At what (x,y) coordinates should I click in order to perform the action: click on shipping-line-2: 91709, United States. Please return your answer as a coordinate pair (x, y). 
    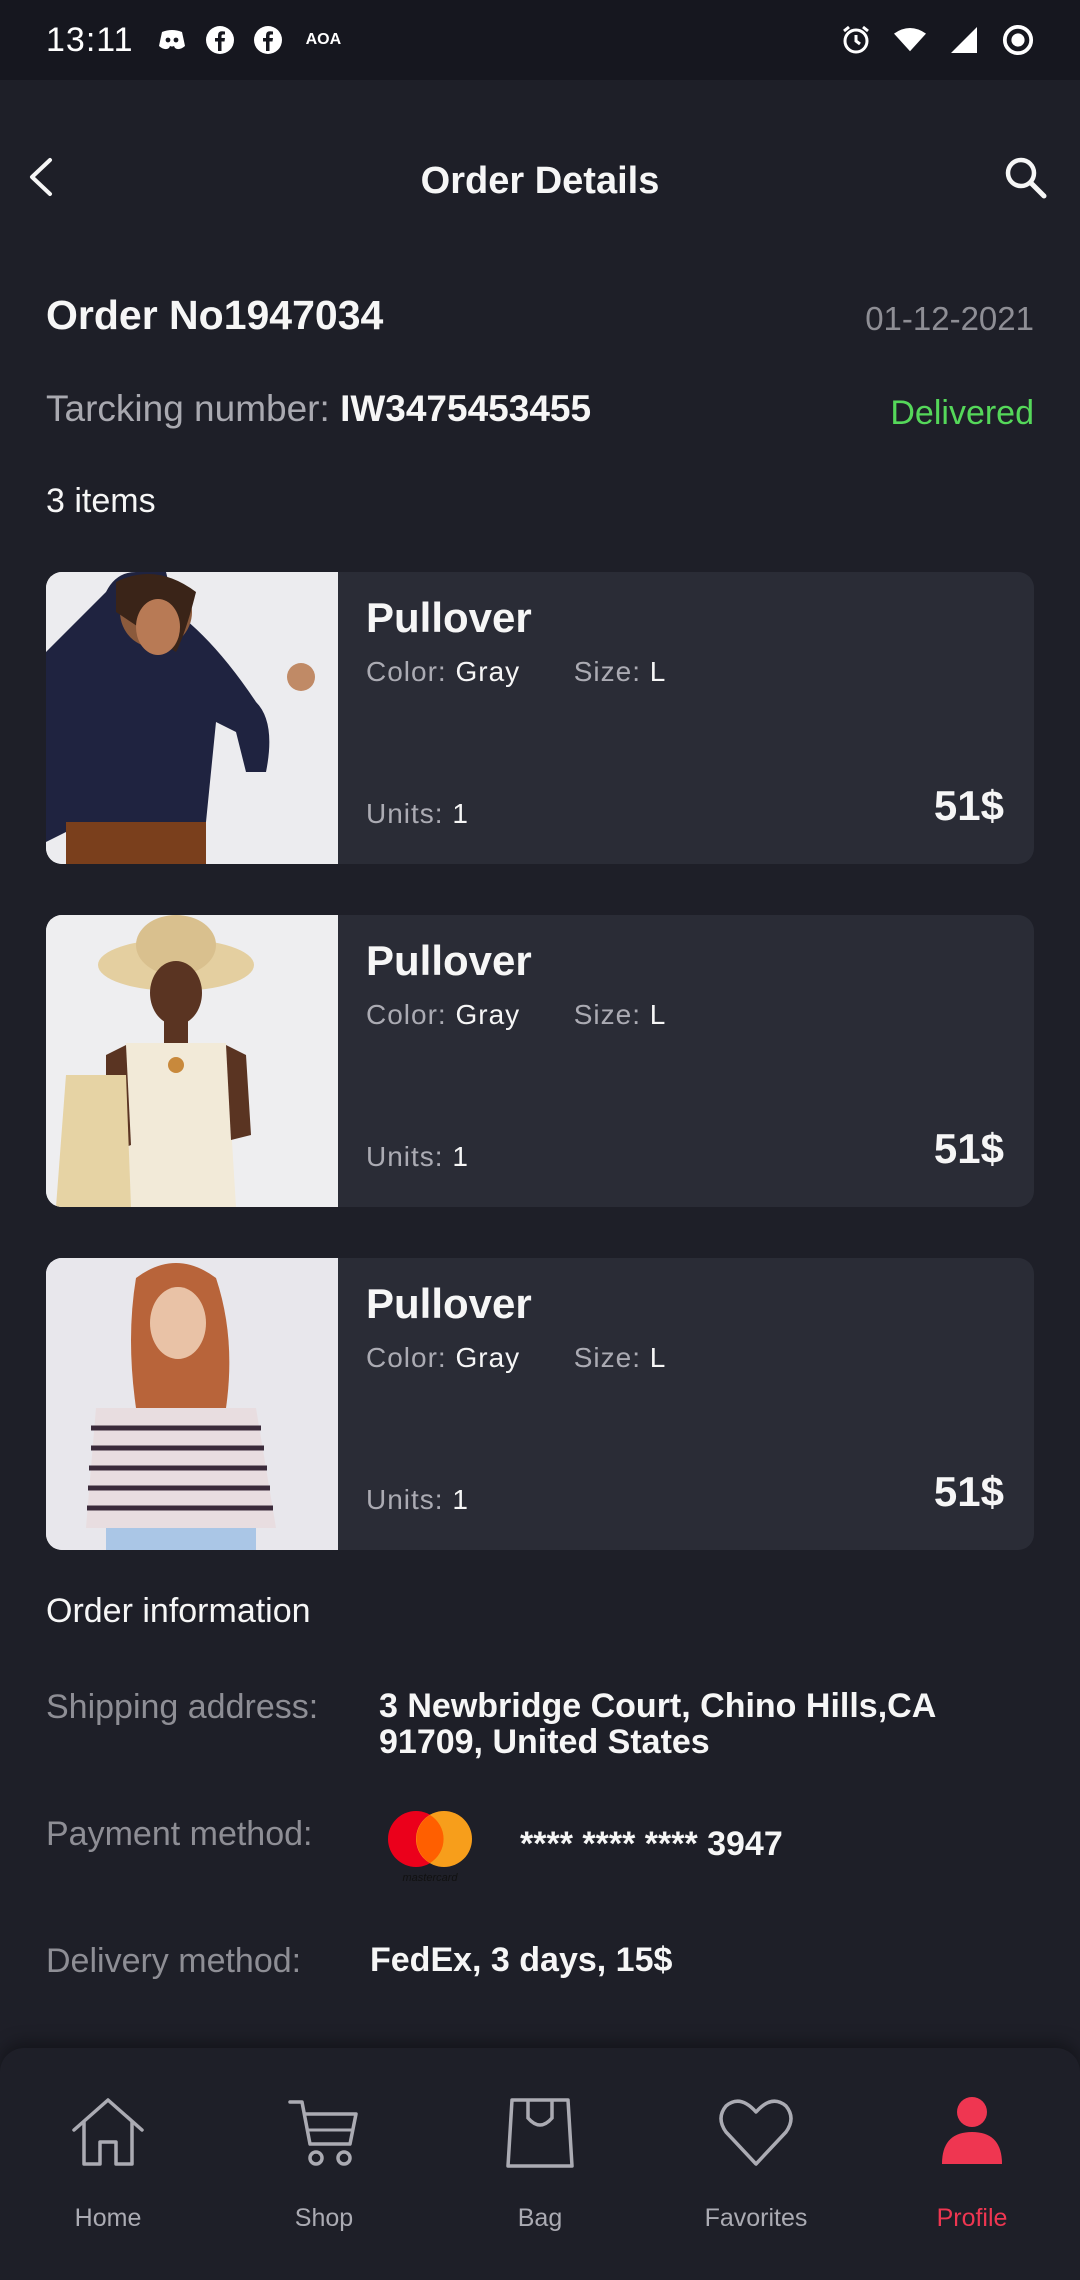
    Looking at the image, I should click on (544, 1742).